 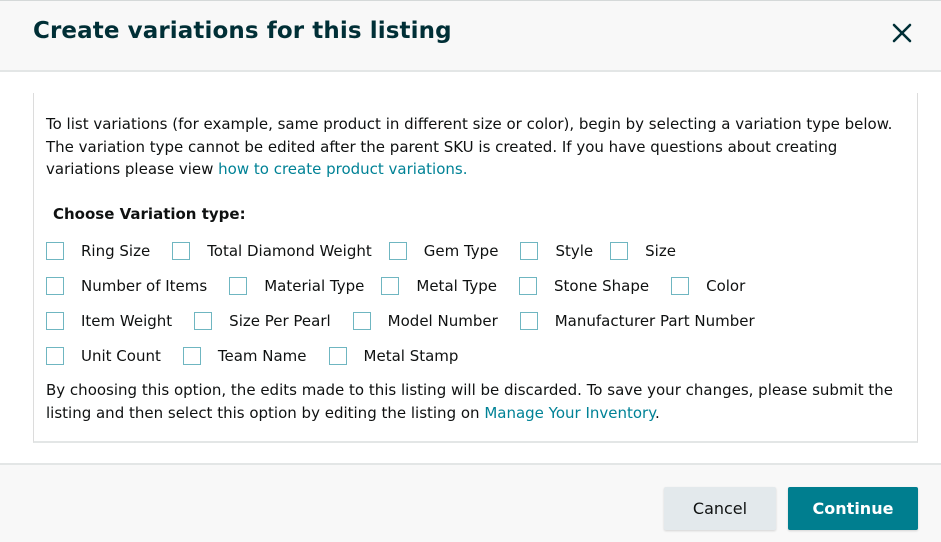 I want to click on variation-option: Stone Shape, so click(x=584, y=286).